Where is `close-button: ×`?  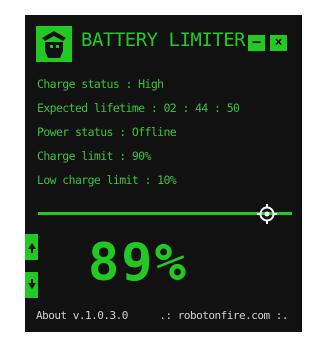 close-button: × is located at coordinates (278, 43).